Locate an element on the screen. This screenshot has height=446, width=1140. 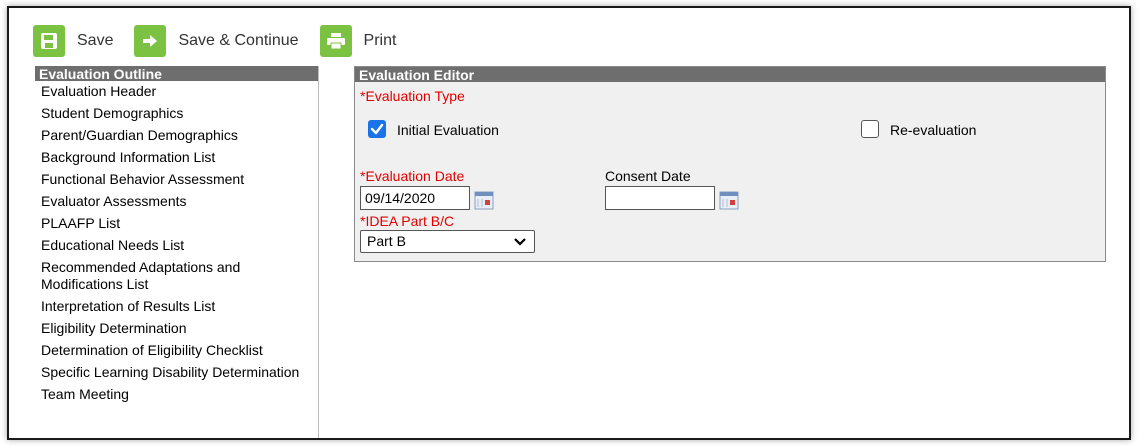
editor-title: Evaluation Editor is located at coordinates (730, 74).